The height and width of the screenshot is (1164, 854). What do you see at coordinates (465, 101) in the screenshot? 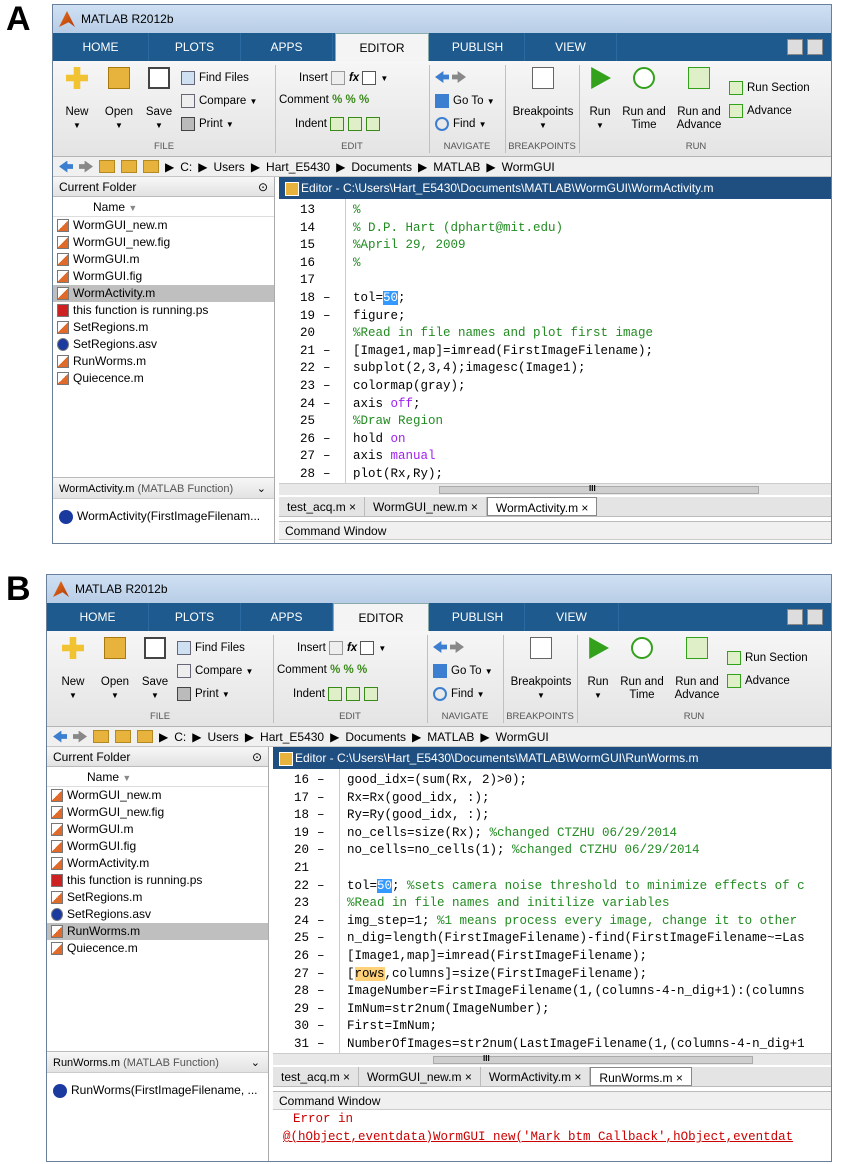
I see `go-to-button: Go To ▼` at bounding box center [465, 101].